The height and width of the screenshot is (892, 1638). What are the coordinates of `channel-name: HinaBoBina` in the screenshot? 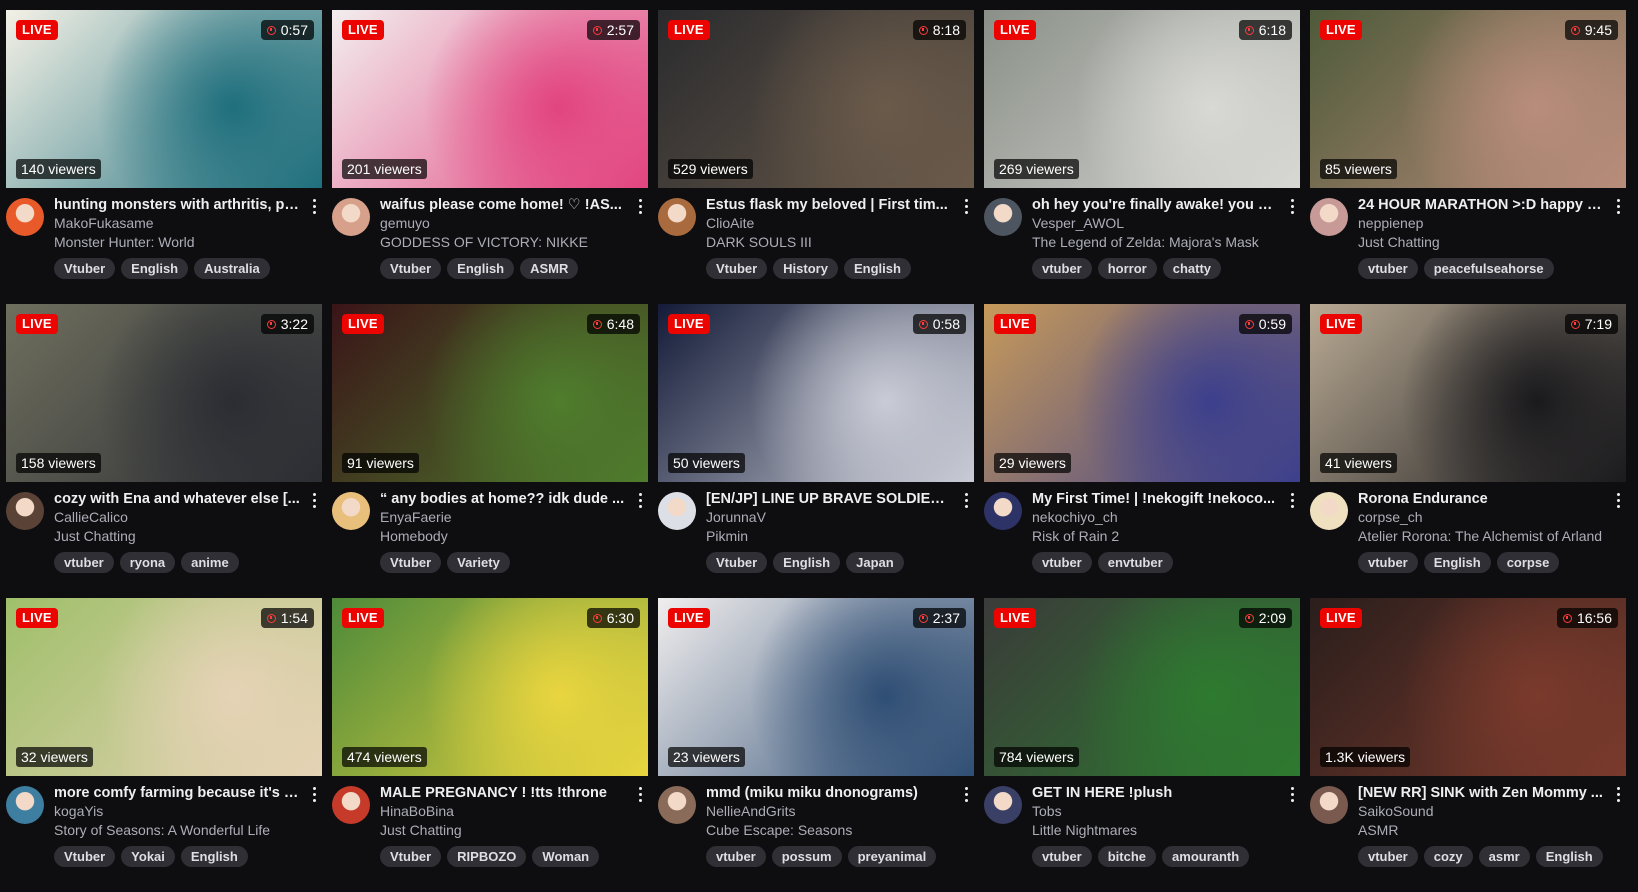 It's located at (503, 811).